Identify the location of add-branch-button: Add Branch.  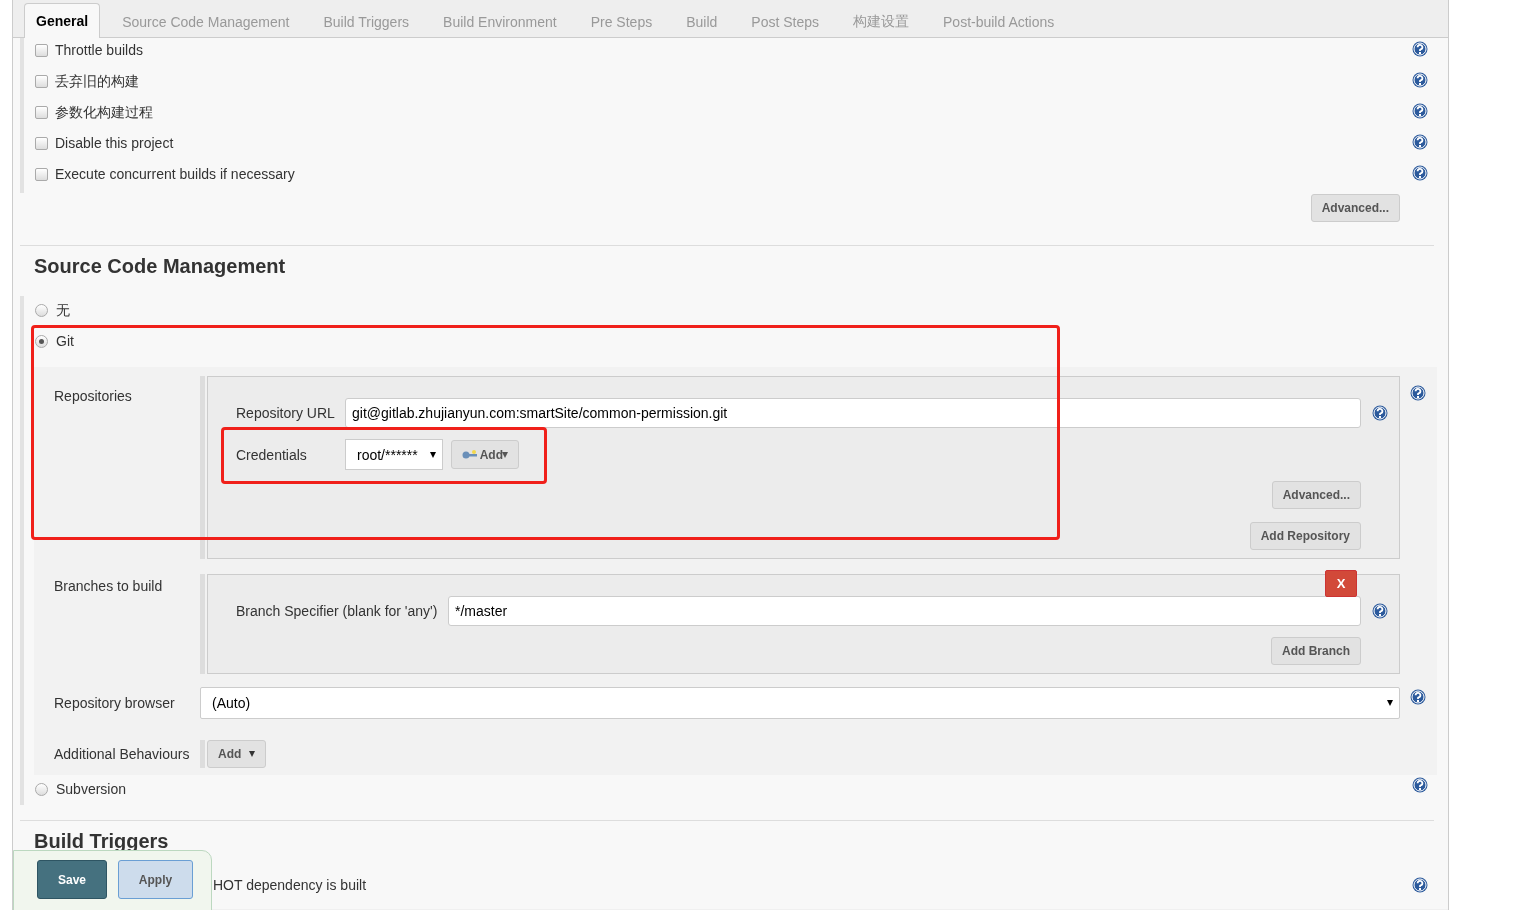
(1316, 651).